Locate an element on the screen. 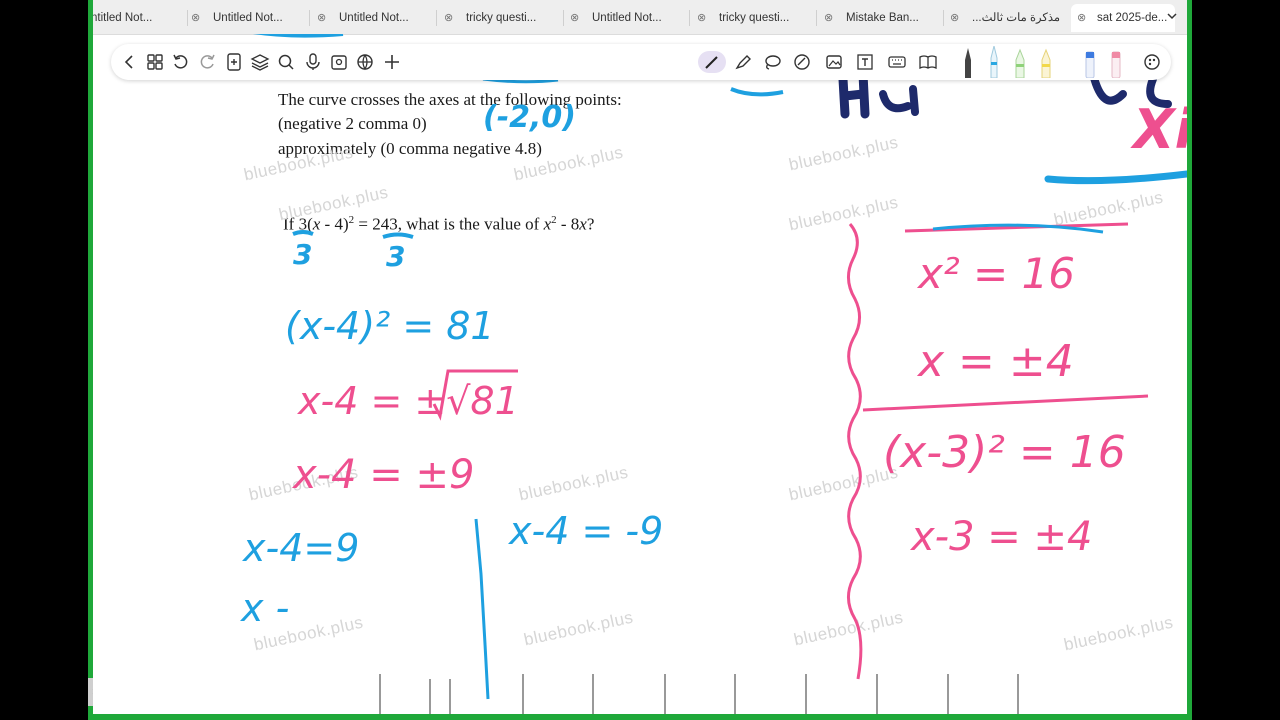 The image size is (1280, 720). lasso-icon is located at coordinates (772, 62).